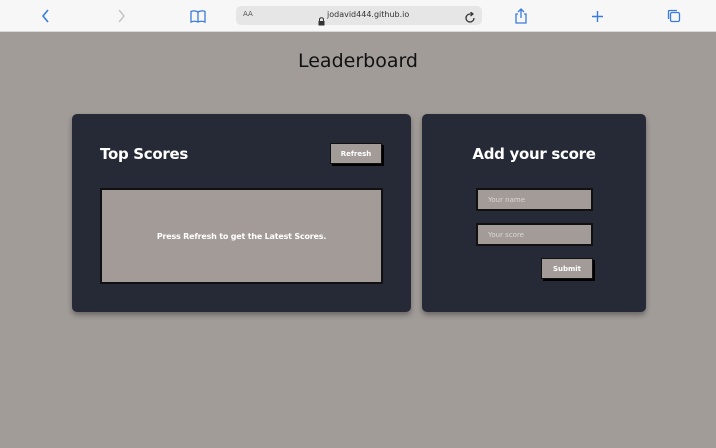  I want to click on back-icon, so click(45, 16).